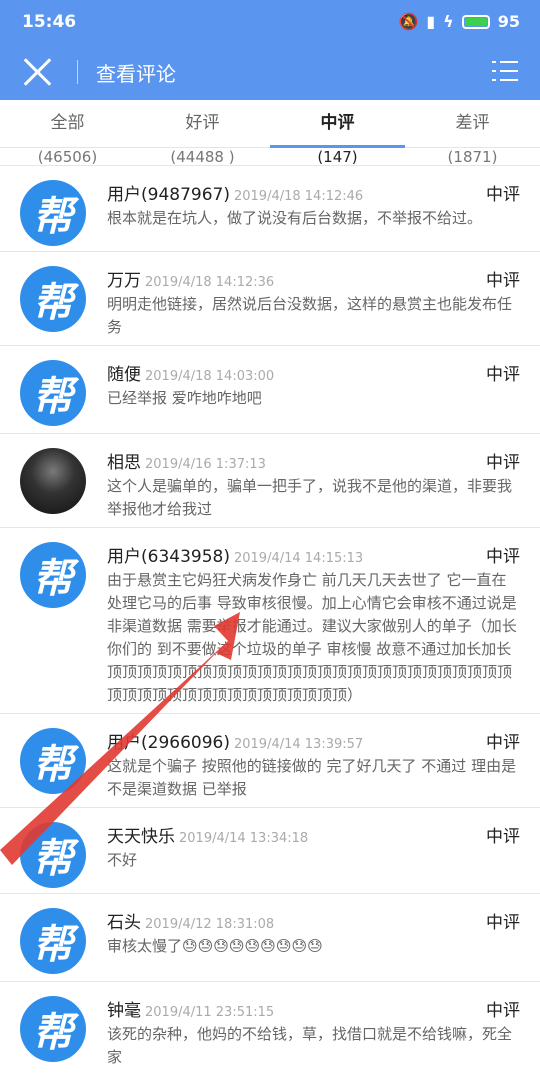 The width and height of the screenshot is (540, 1080). I want to click on comment-text: 已经举报 爱咋地咋地吧, so click(184, 398).